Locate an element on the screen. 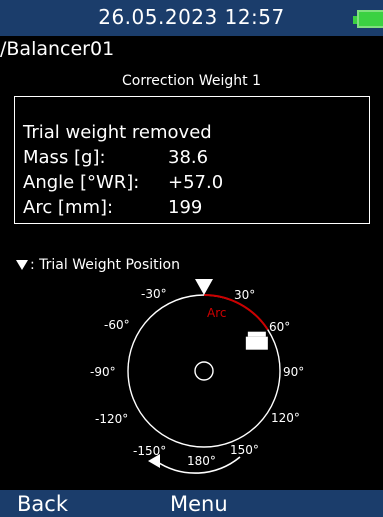 This screenshot has height=517, width=383. breadcrumb: /Balancer01 is located at coordinates (57, 49).